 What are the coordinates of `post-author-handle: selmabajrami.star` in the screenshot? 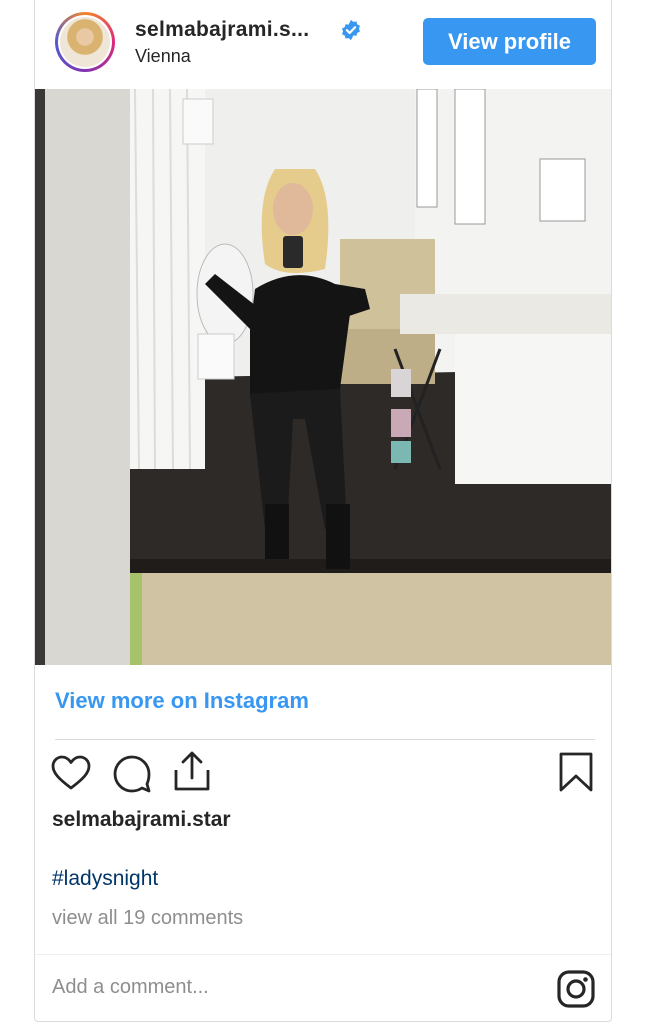 It's located at (141, 820).